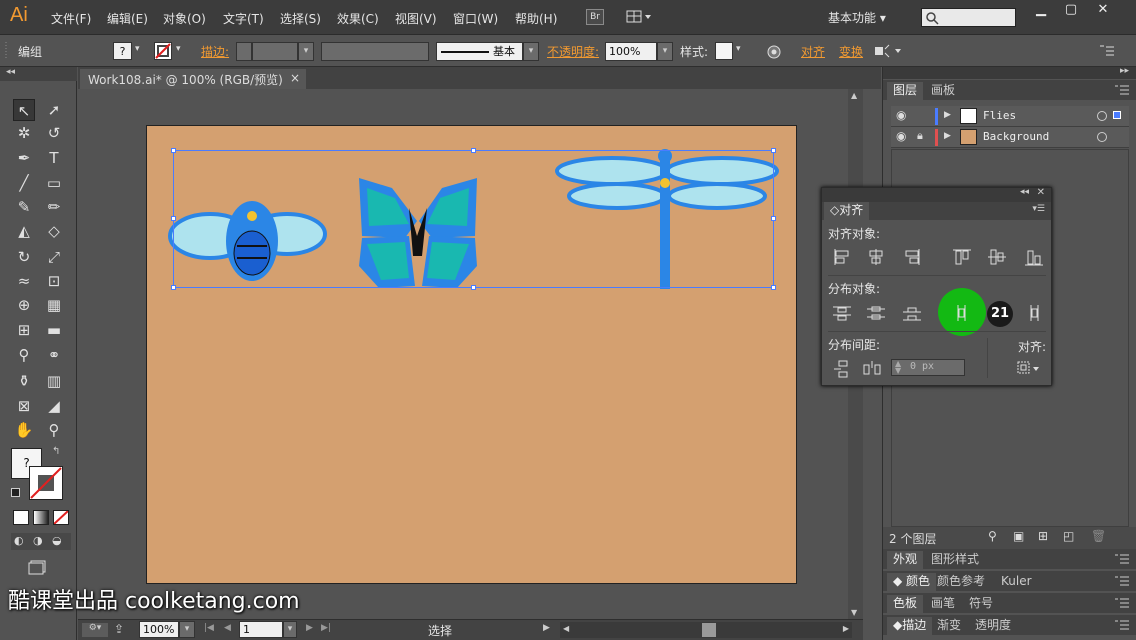  I want to click on isolate-group-icon, so click(888, 51).